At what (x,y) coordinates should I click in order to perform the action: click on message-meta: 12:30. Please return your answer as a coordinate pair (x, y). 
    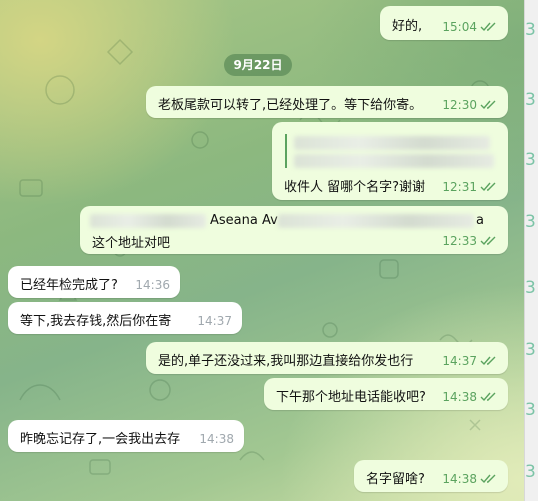
    Looking at the image, I should click on (470, 105).